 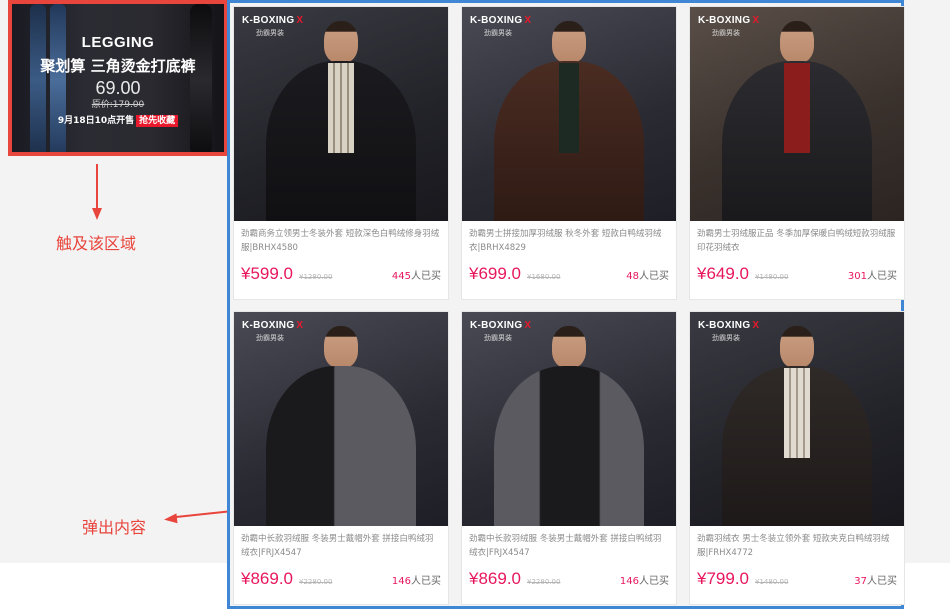 I want to click on banner-title: LEGGING, so click(x=118, y=42).